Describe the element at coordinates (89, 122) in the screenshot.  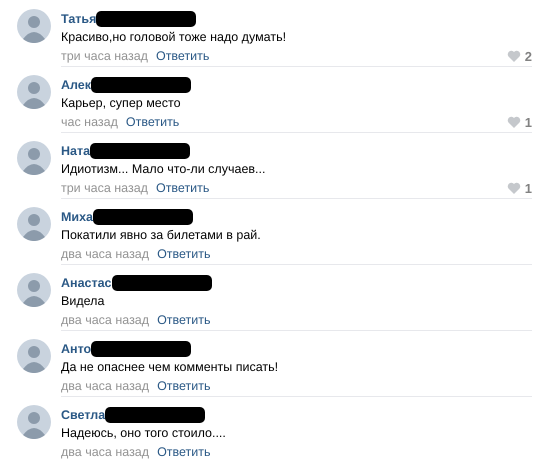
I see `comment-time: час назад` at that location.